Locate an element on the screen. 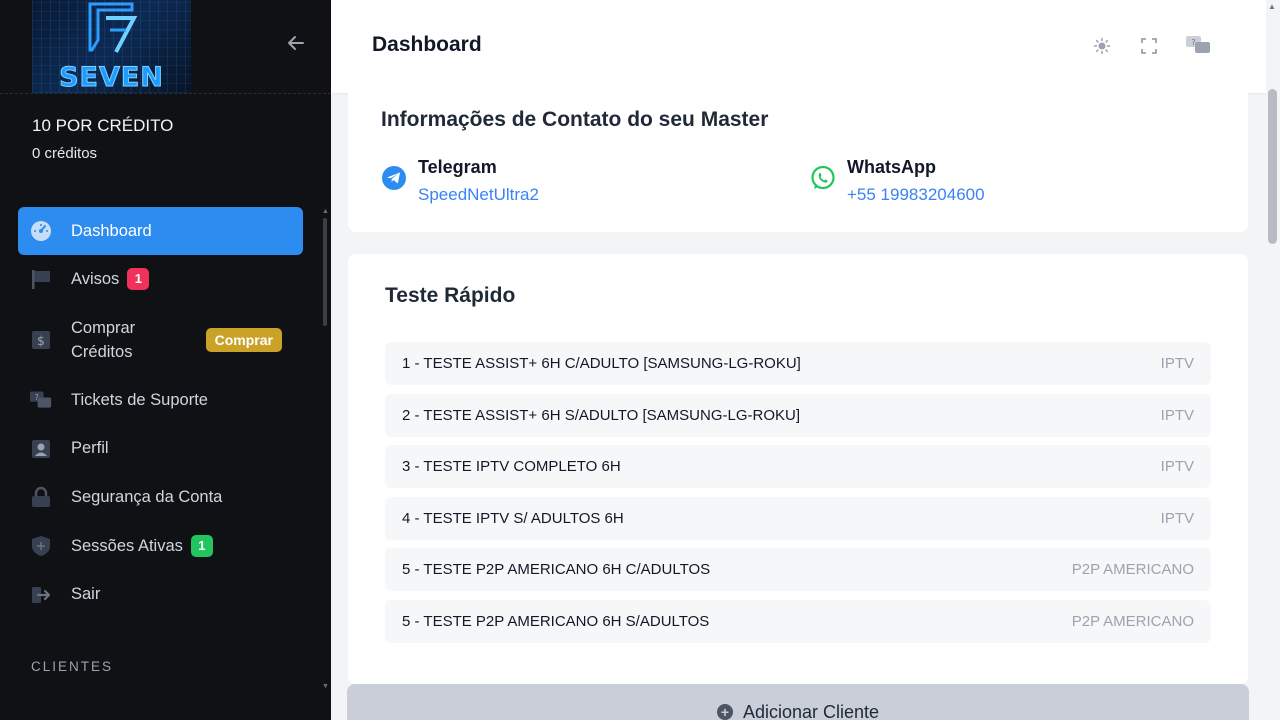 Image resolution: width=1280 pixels, height=720 pixels. support-chat-button: ? is located at coordinates (1199, 46).